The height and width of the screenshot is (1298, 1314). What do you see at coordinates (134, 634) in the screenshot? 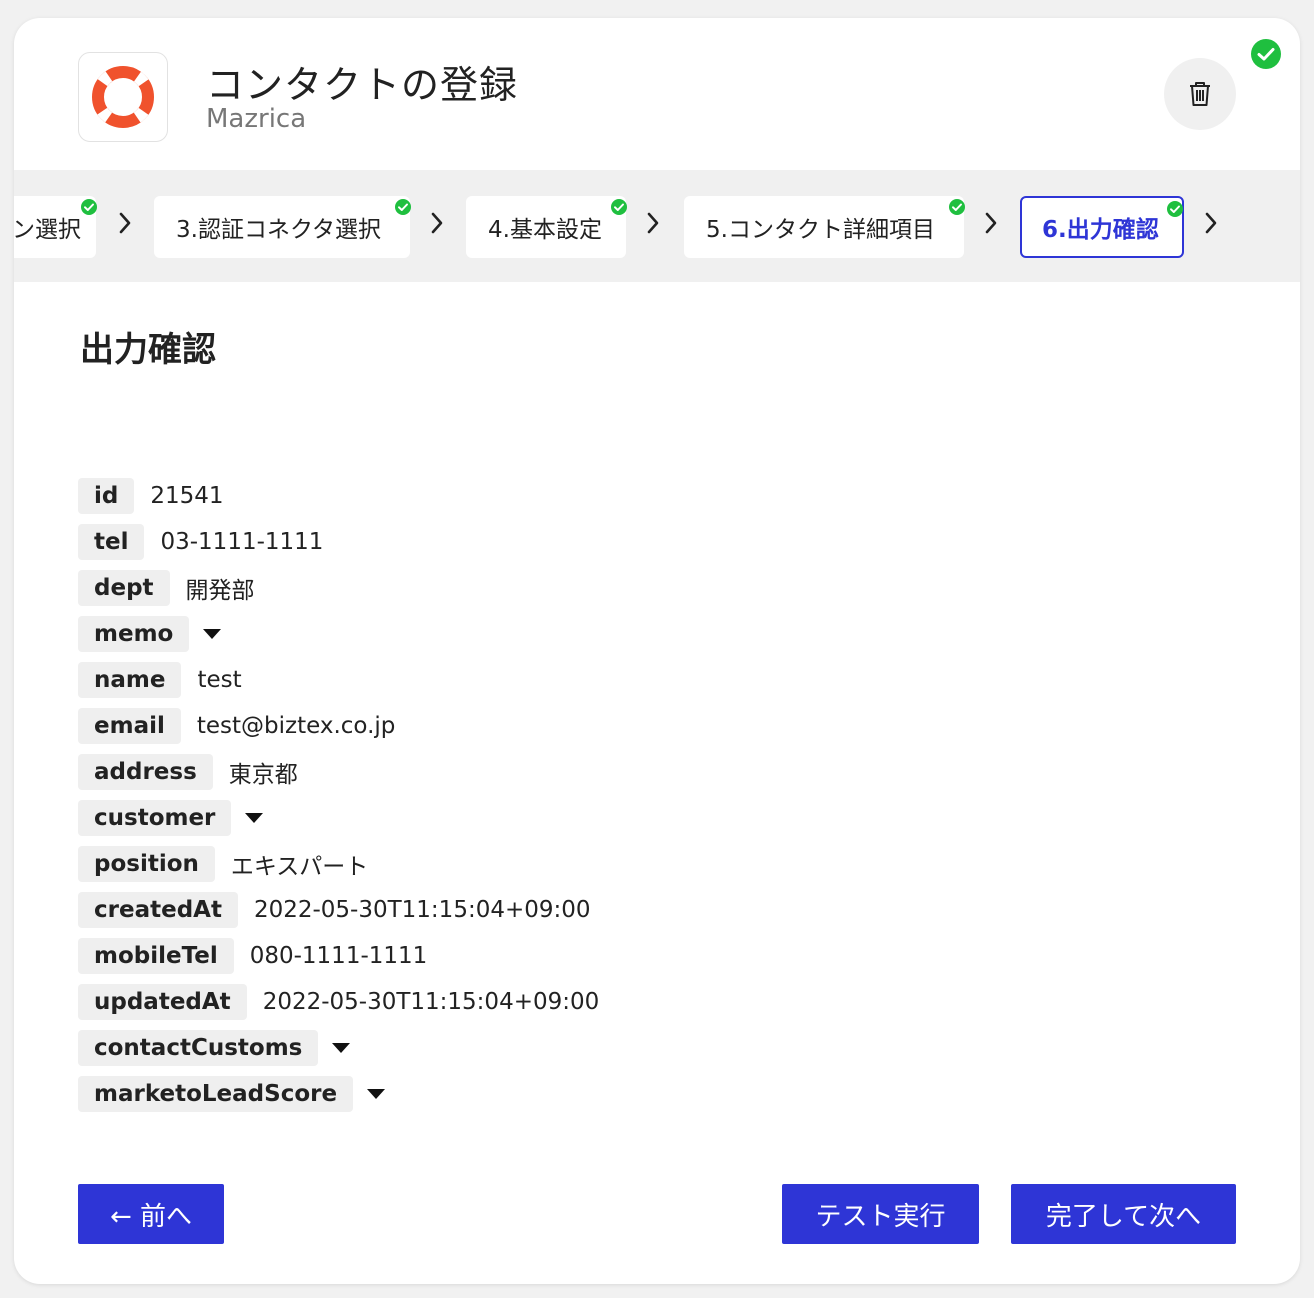
I see `field-key: memo` at bounding box center [134, 634].